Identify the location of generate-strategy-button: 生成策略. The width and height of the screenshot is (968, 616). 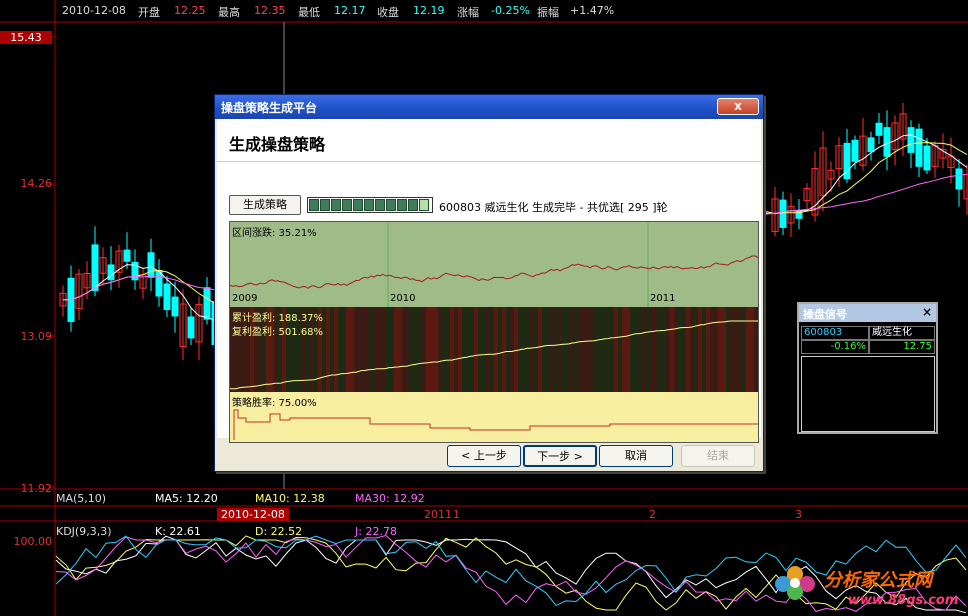
(265, 205).